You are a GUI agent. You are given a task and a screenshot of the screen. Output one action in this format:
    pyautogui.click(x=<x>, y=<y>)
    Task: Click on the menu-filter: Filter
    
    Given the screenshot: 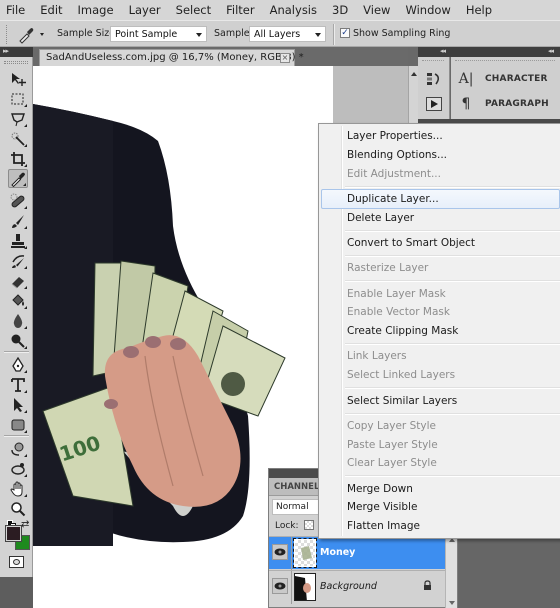 What is the action you would take?
    pyautogui.click(x=240, y=10)
    